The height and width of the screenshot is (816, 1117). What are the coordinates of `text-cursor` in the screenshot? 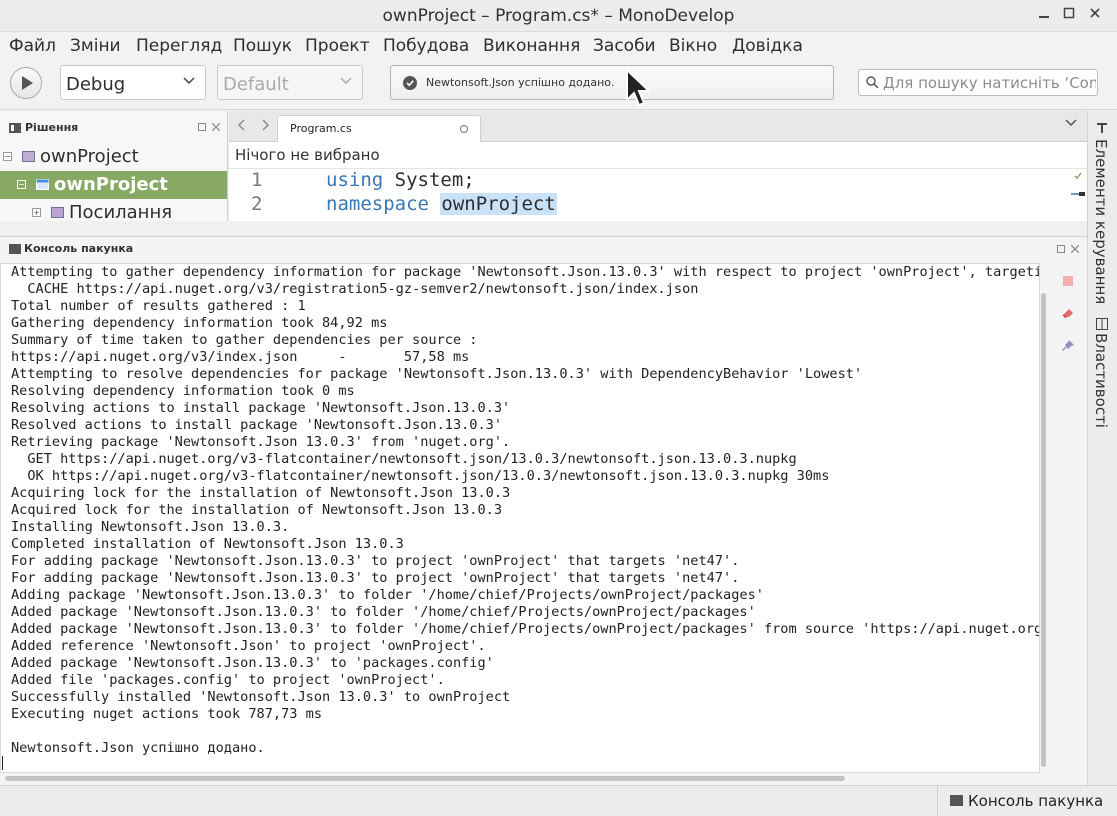 It's located at (2, 763).